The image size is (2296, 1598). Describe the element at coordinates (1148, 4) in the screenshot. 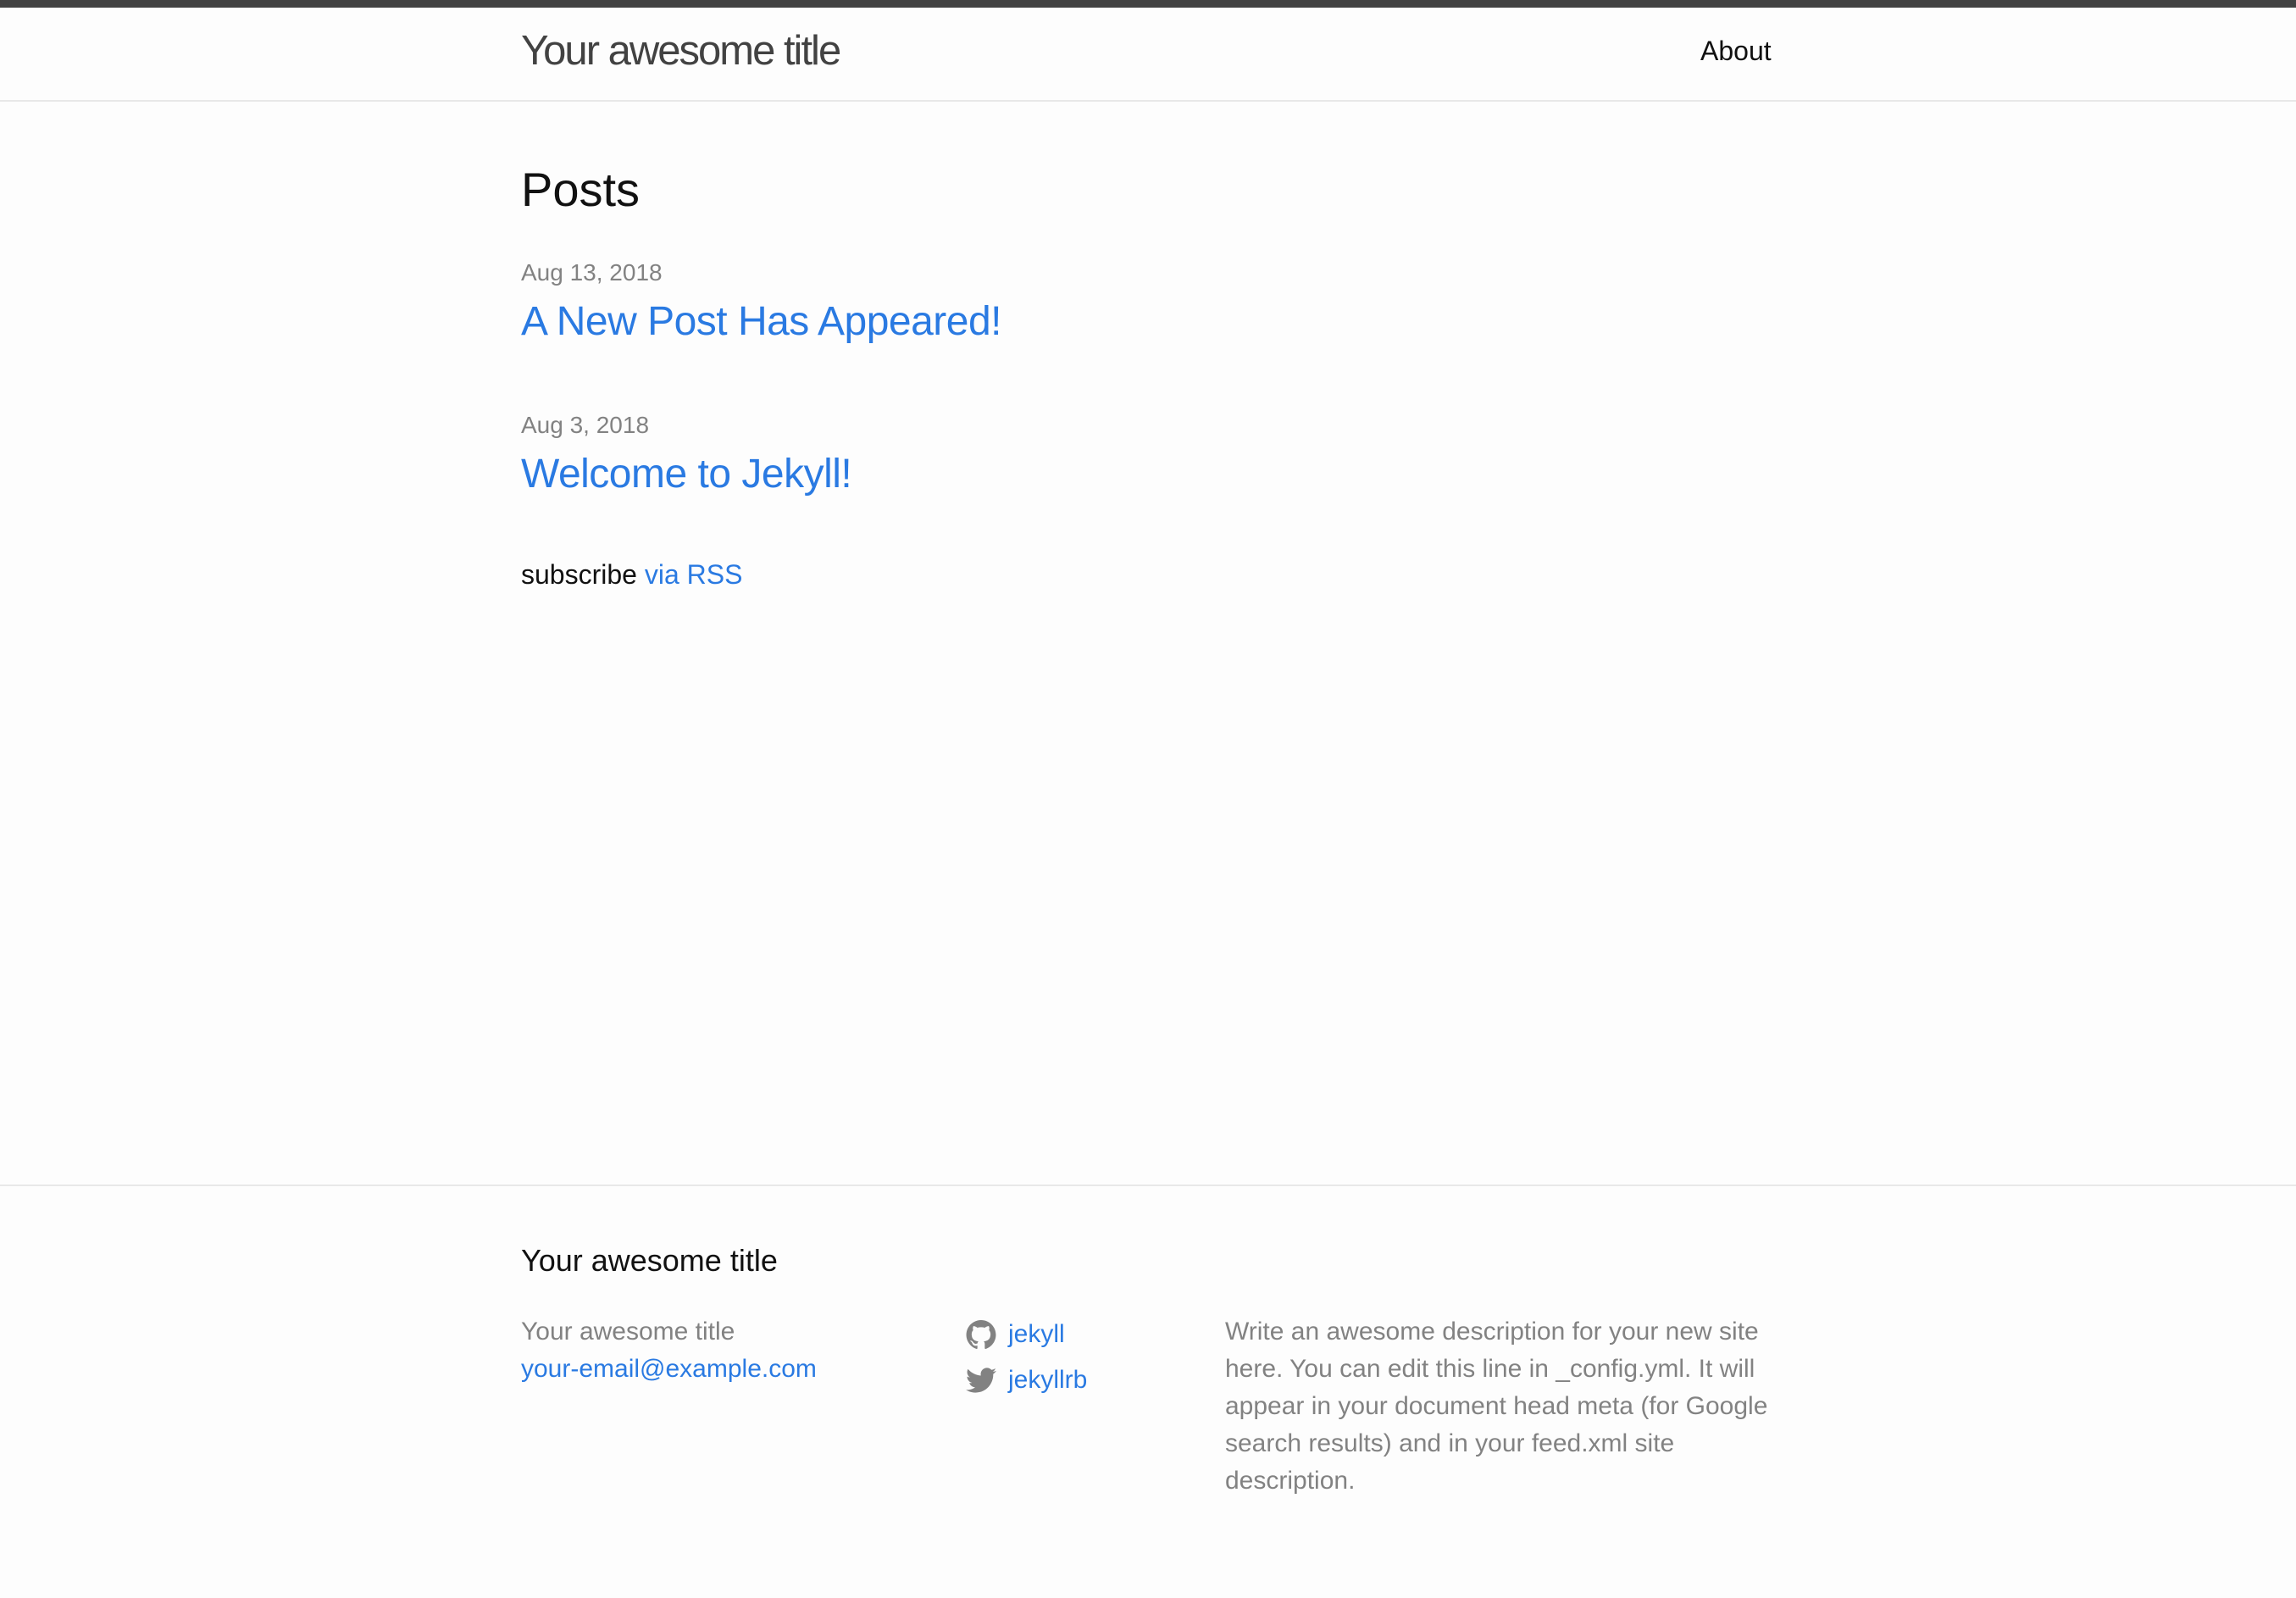

I see `top-accent-bar` at that location.